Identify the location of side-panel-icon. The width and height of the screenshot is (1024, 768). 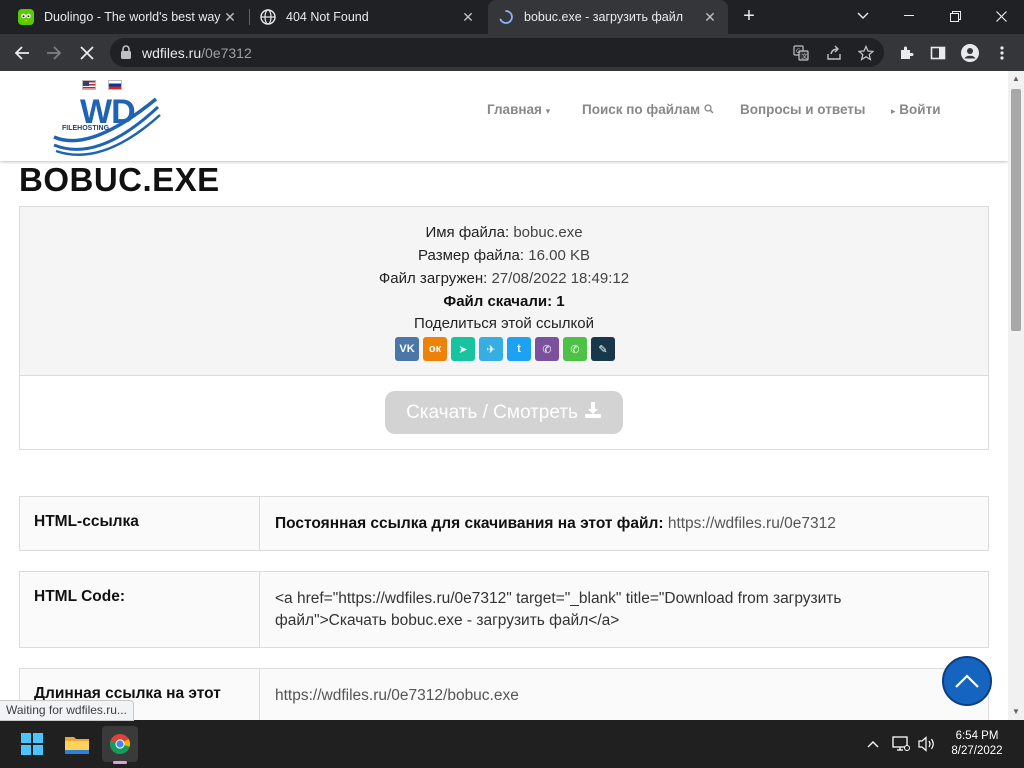
(938, 53).